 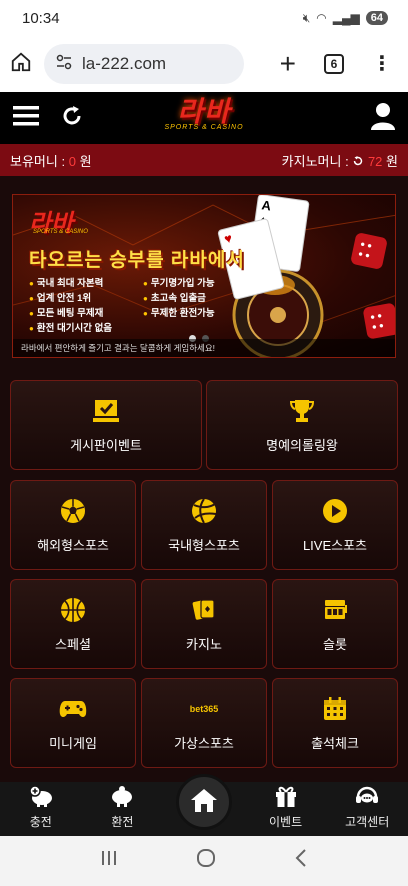 I want to click on menu-label: 가상스포츠, so click(x=204, y=743).